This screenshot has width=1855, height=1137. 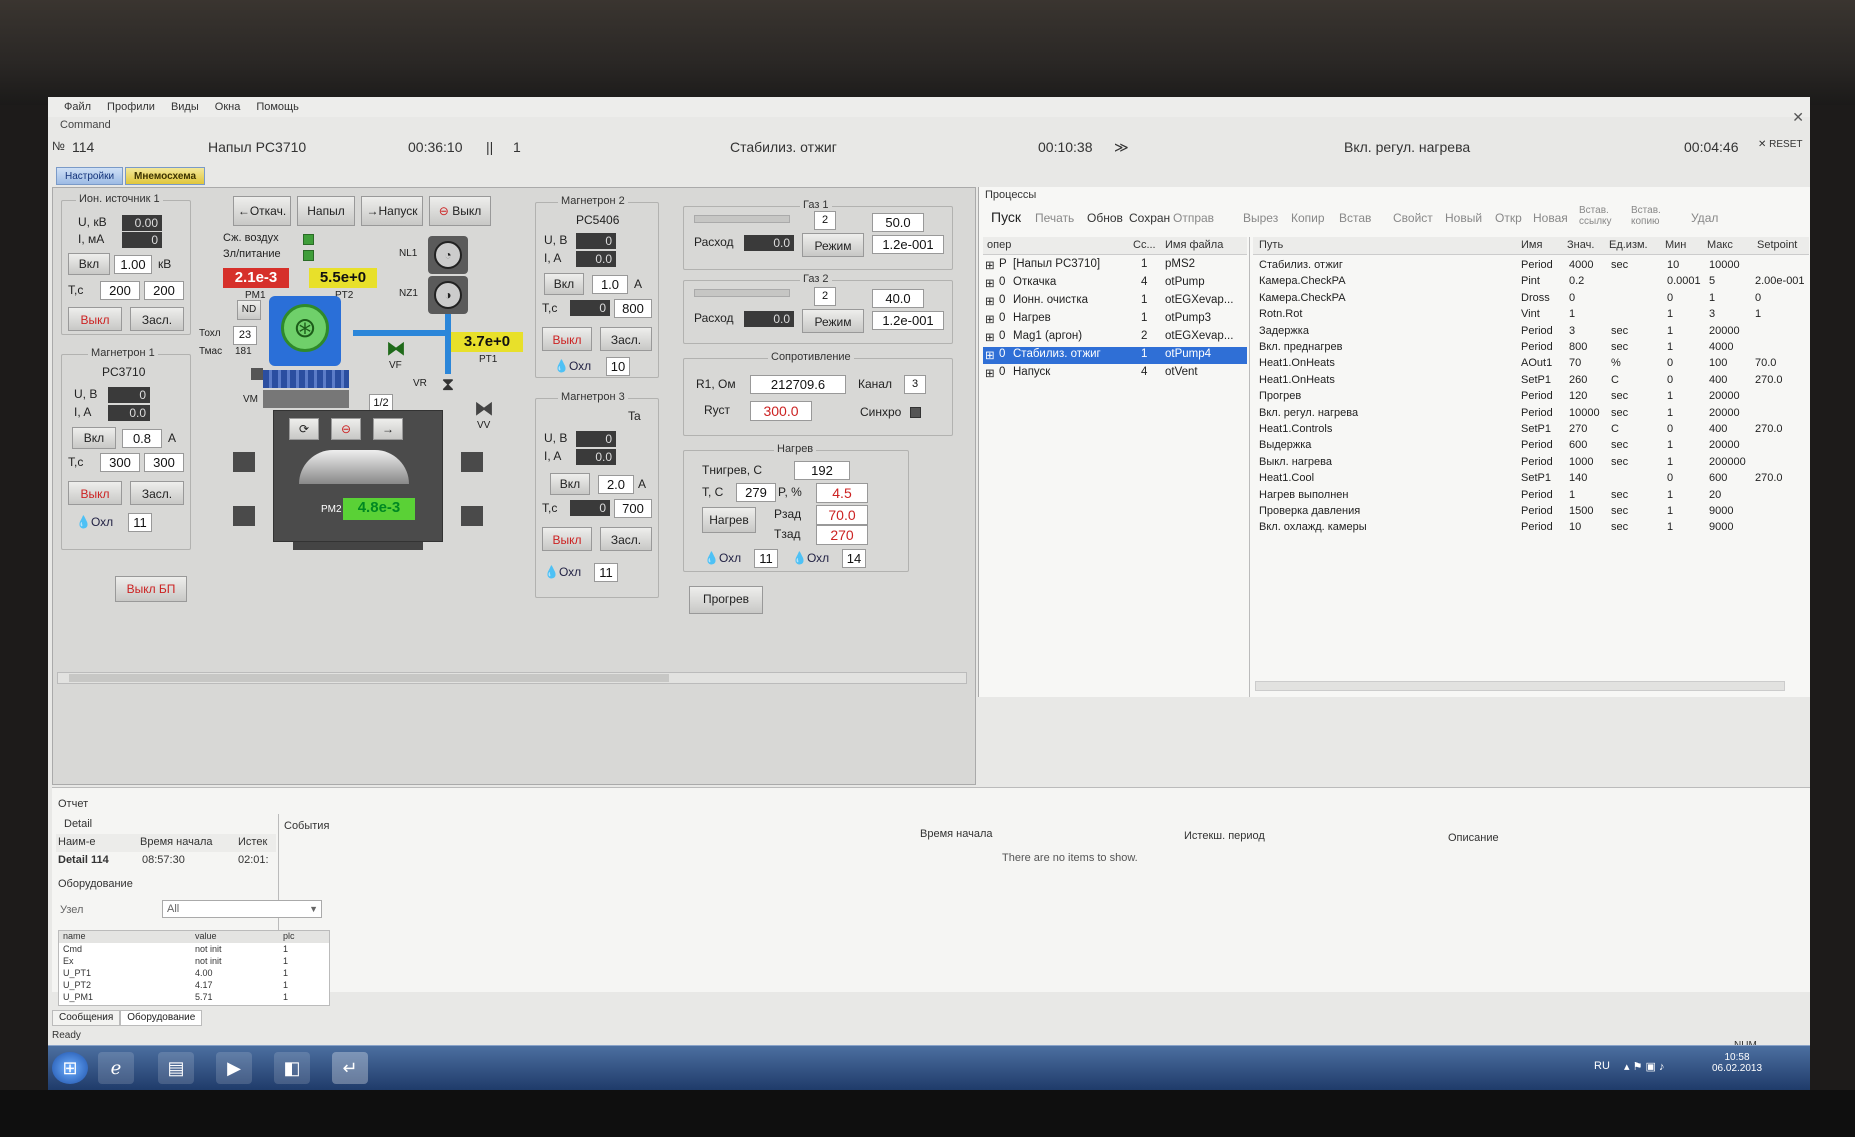 I want to click on print-button: Печать, so click(x=1054, y=218).